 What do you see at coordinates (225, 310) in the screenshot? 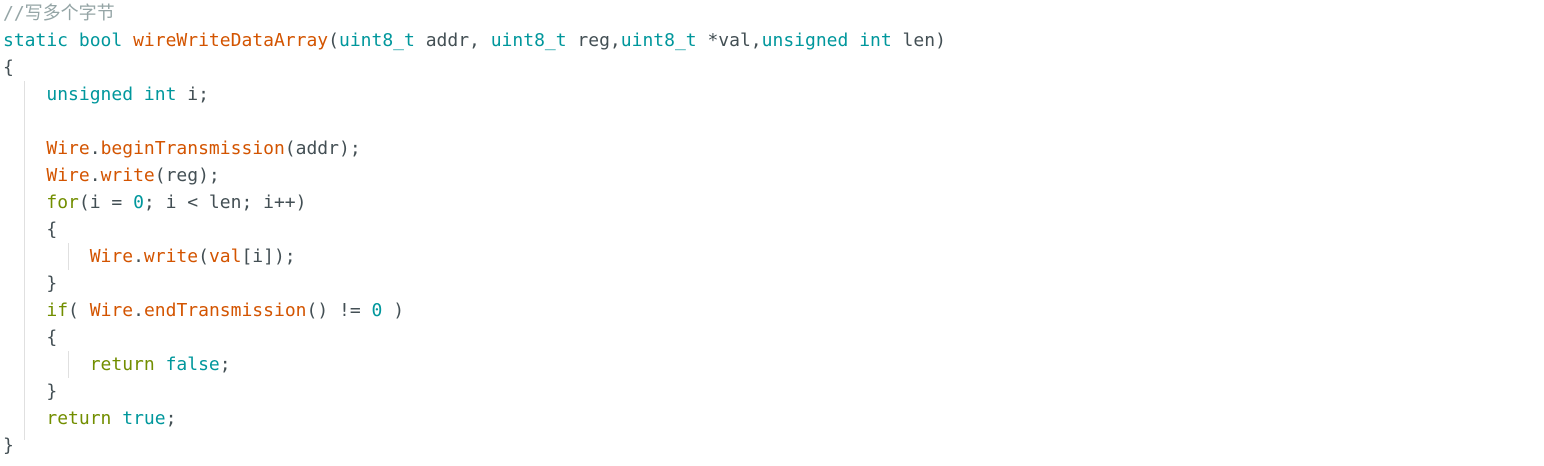
I see `code-token-function: endTransmission` at bounding box center [225, 310].